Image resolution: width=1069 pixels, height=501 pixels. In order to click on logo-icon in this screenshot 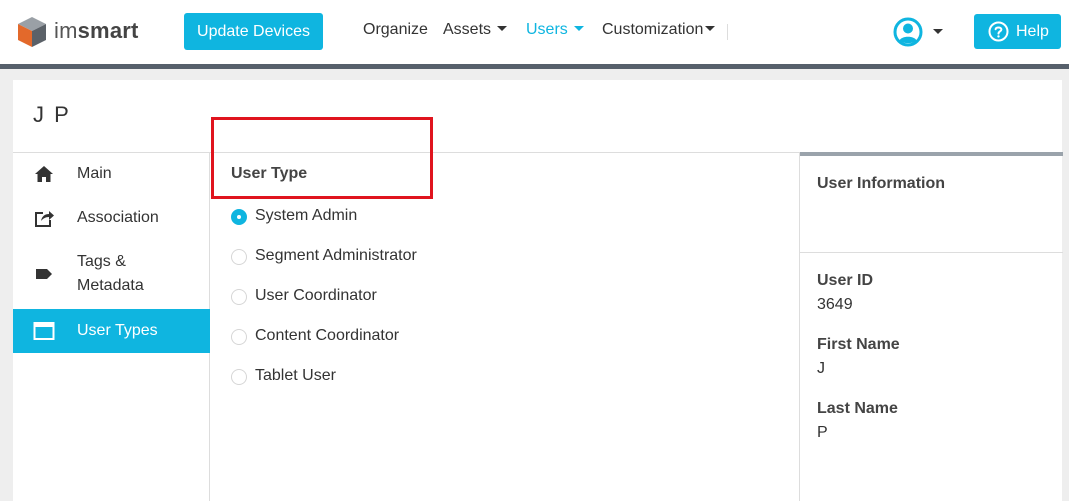, I will do `click(32, 32)`.